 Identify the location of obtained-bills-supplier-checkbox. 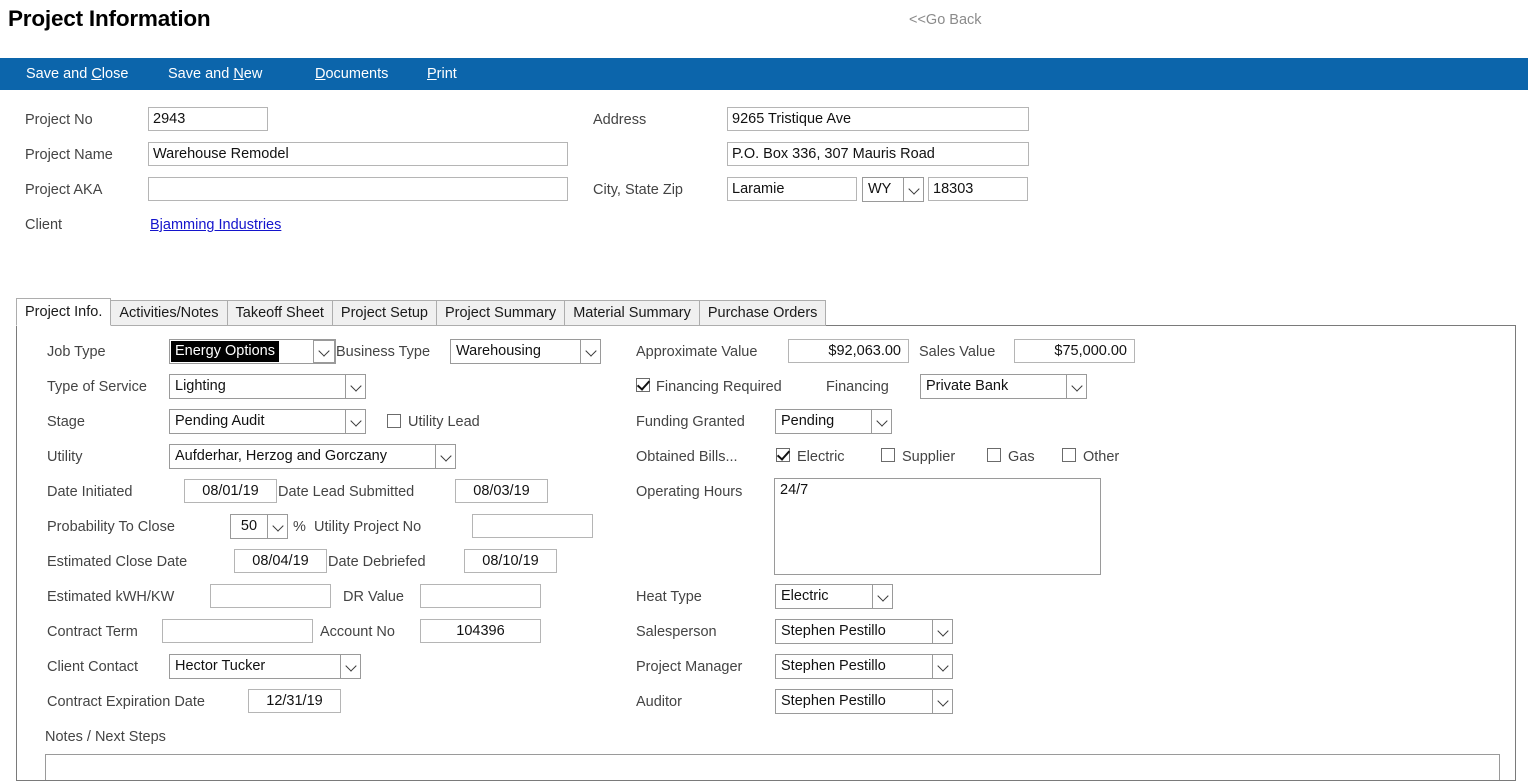
(888, 455).